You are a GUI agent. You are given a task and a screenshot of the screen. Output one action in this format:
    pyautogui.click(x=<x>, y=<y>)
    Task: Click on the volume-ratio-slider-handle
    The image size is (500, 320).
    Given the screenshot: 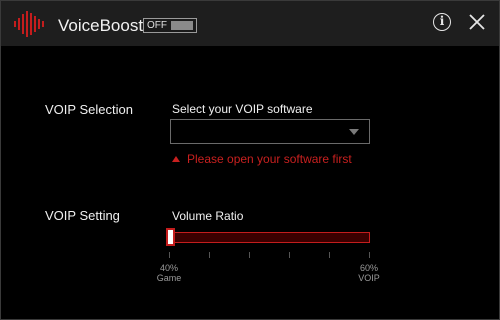 What is the action you would take?
    pyautogui.click(x=170, y=237)
    